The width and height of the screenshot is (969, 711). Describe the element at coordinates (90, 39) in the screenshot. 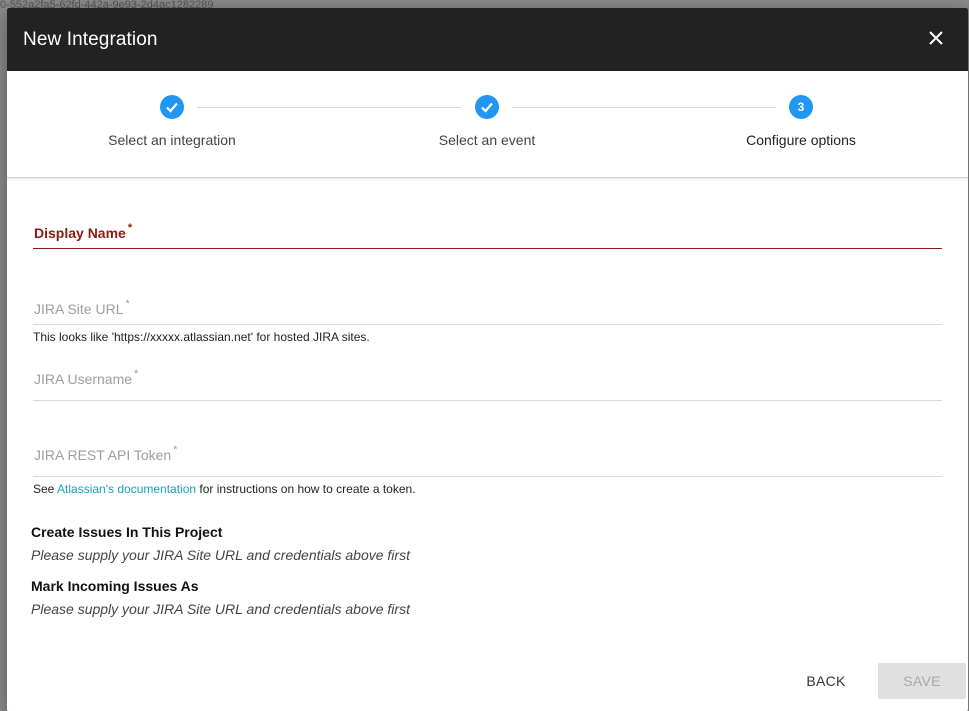

I see `dialog-title: New Integration` at that location.